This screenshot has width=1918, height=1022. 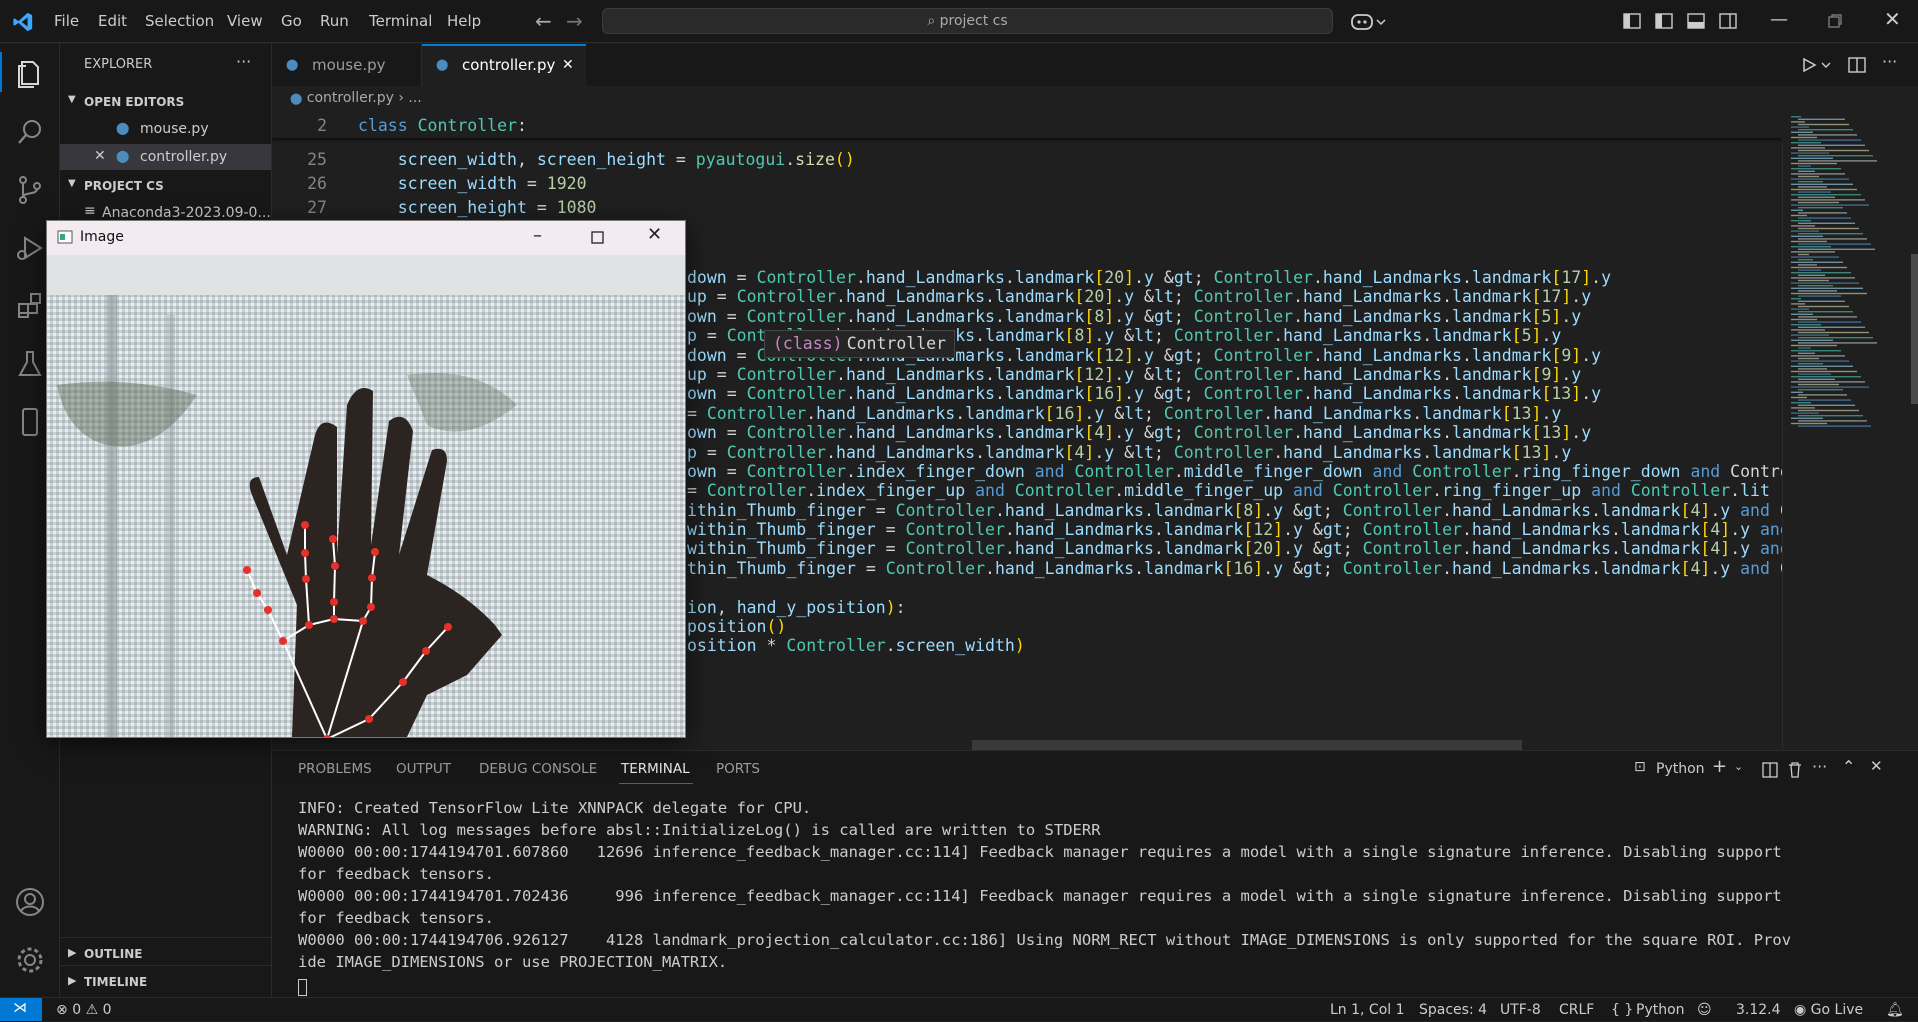 I want to click on menu-selection: Selection, so click(x=179, y=21).